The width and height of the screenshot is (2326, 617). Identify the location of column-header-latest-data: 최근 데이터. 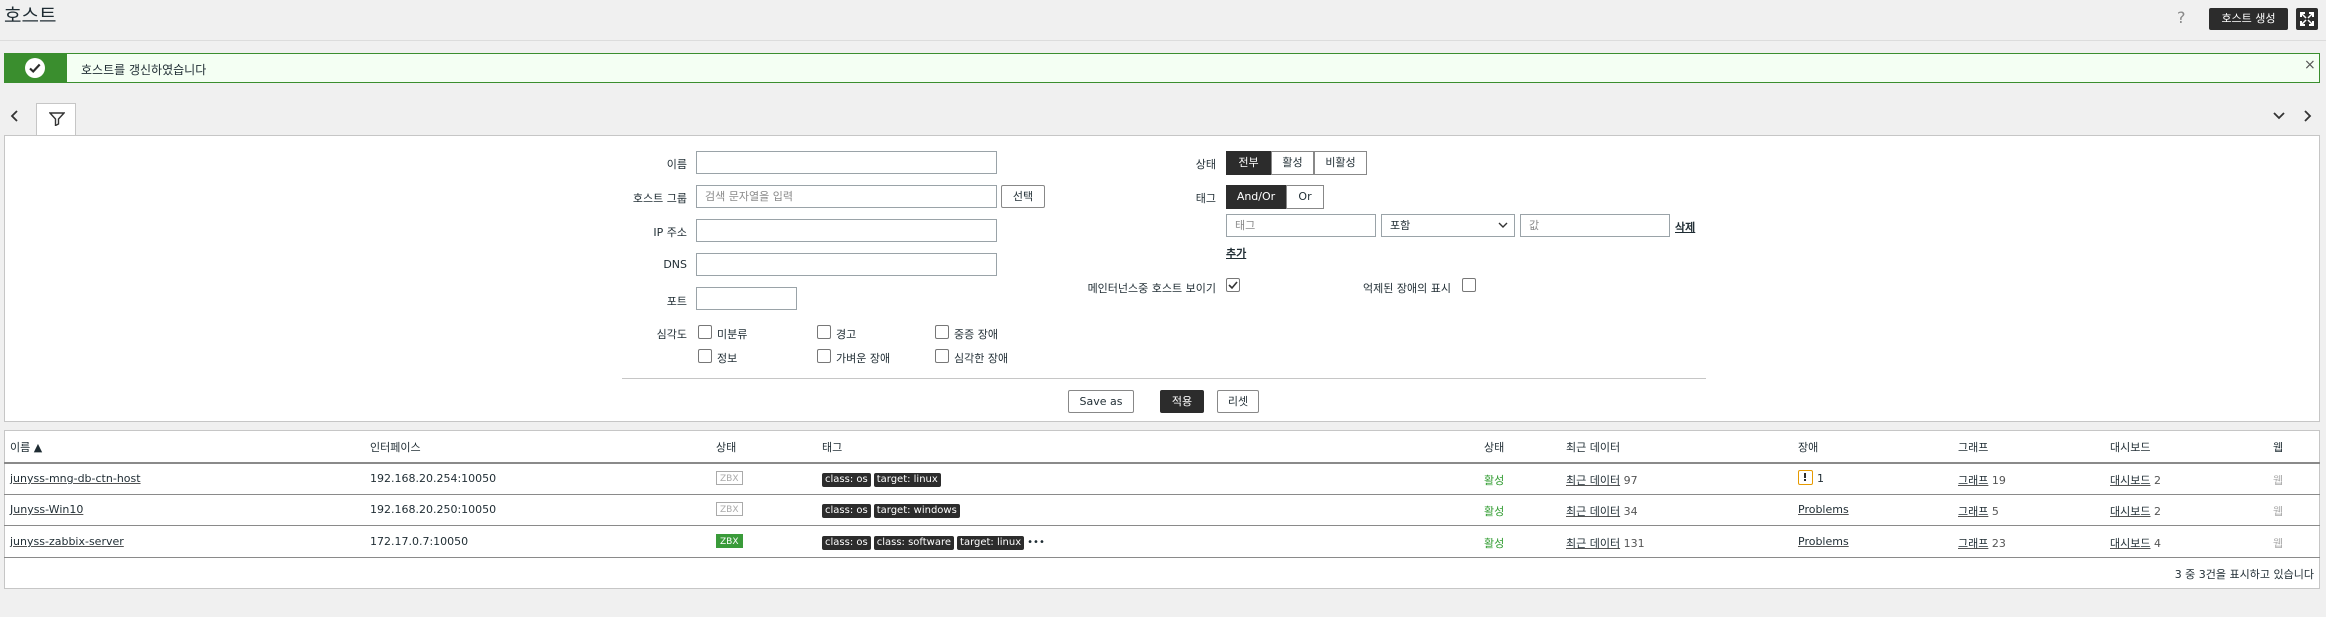
(1593, 447).